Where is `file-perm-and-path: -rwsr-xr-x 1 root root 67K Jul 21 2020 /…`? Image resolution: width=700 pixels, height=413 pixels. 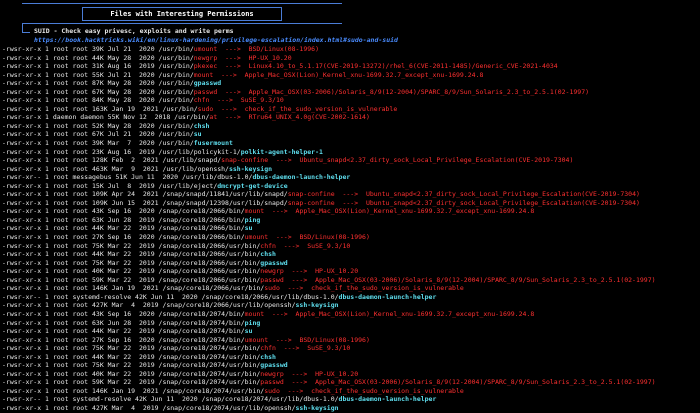
file-perm-and-path: -rwsr-xr-x 1 root root 67K Jul 21 2020 /… is located at coordinates (98, 134).